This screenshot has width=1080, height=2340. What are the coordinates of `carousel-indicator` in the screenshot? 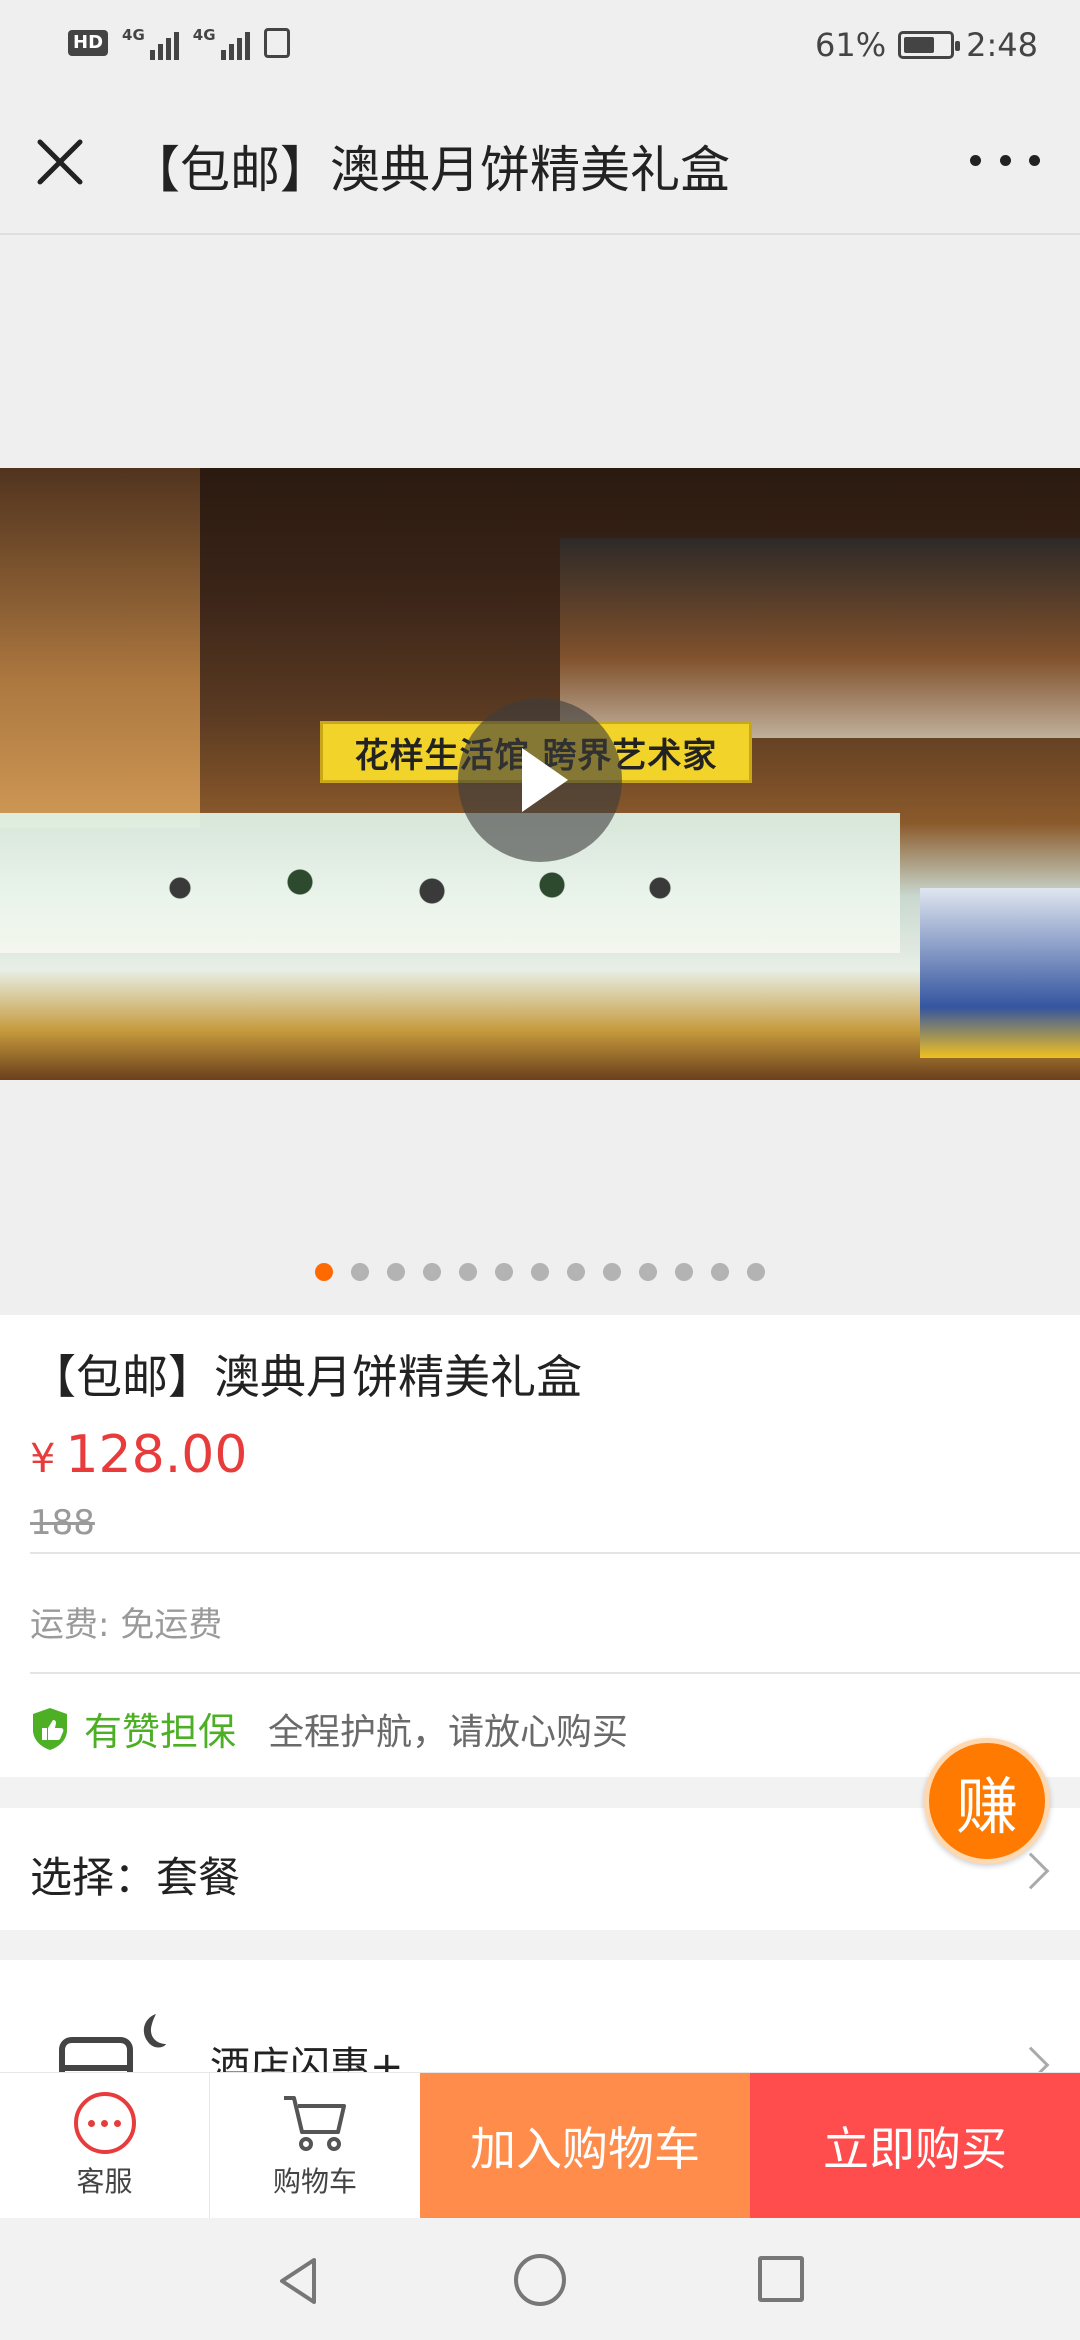 It's located at (540, 1272).